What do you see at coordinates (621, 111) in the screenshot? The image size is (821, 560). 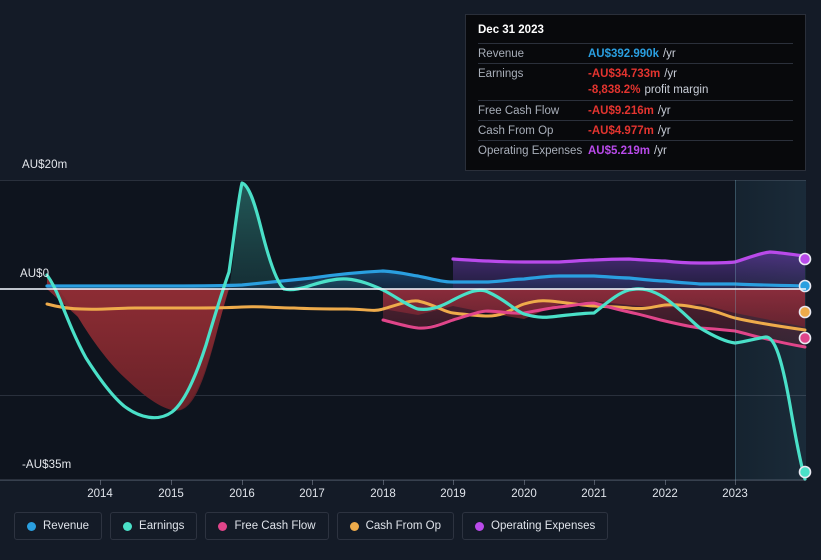 I see `tooltip-row-value: -AU$9.216m` at bounding box center [621, 111].